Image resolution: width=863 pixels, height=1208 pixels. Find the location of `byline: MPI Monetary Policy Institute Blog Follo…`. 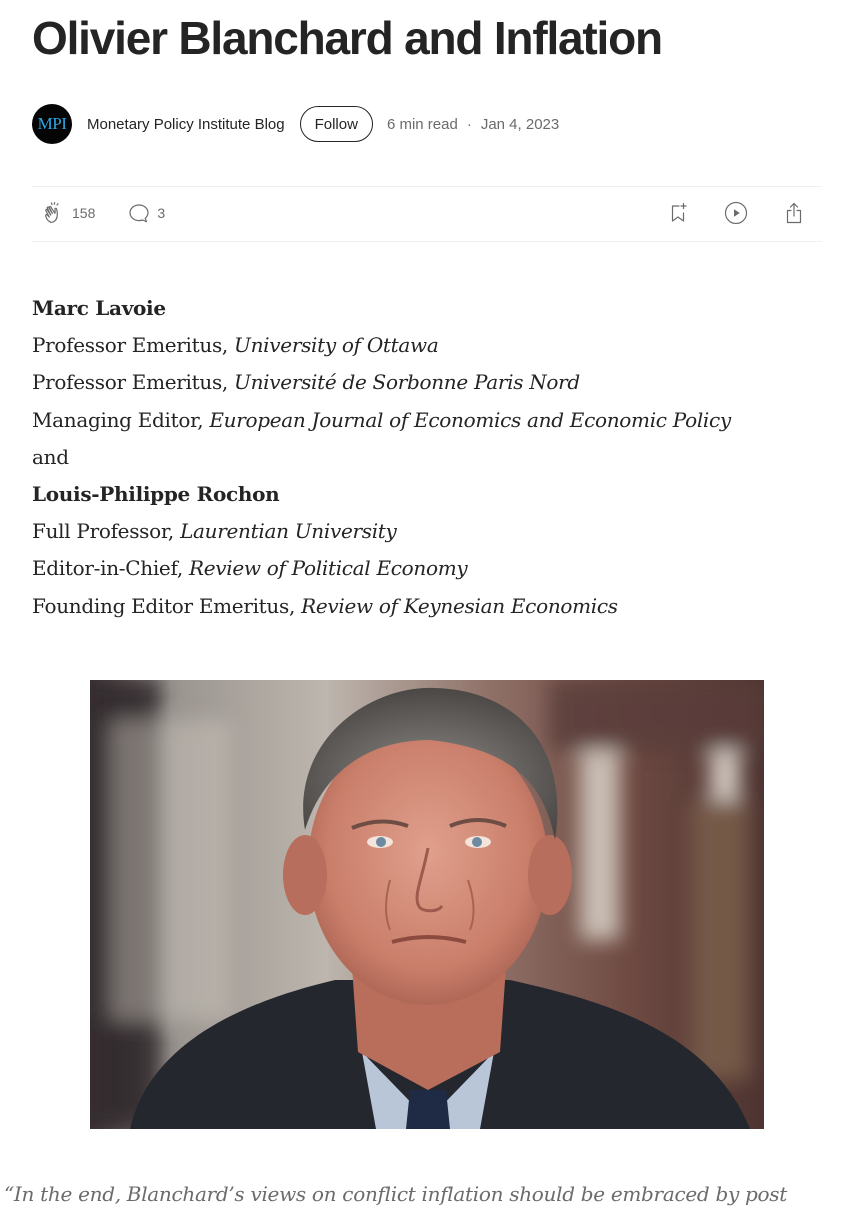

byline: MPI Monetary Policy Institute Blog Follo… is located at coordinates (295, 124).